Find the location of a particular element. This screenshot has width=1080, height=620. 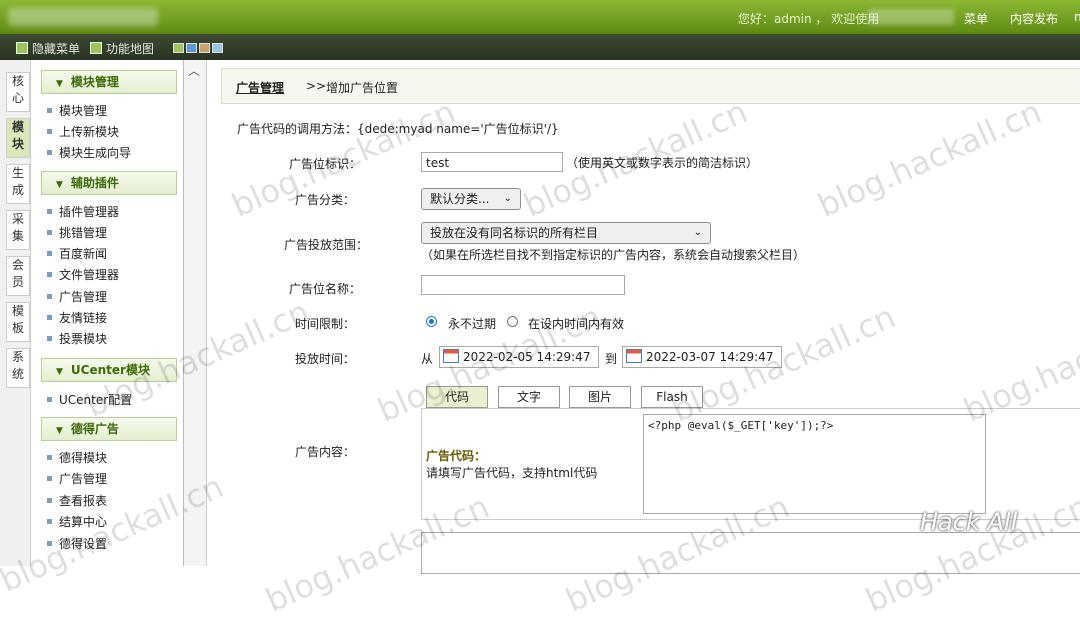

chevron-up-icon: ︿ is located at coordinates (194, 70).